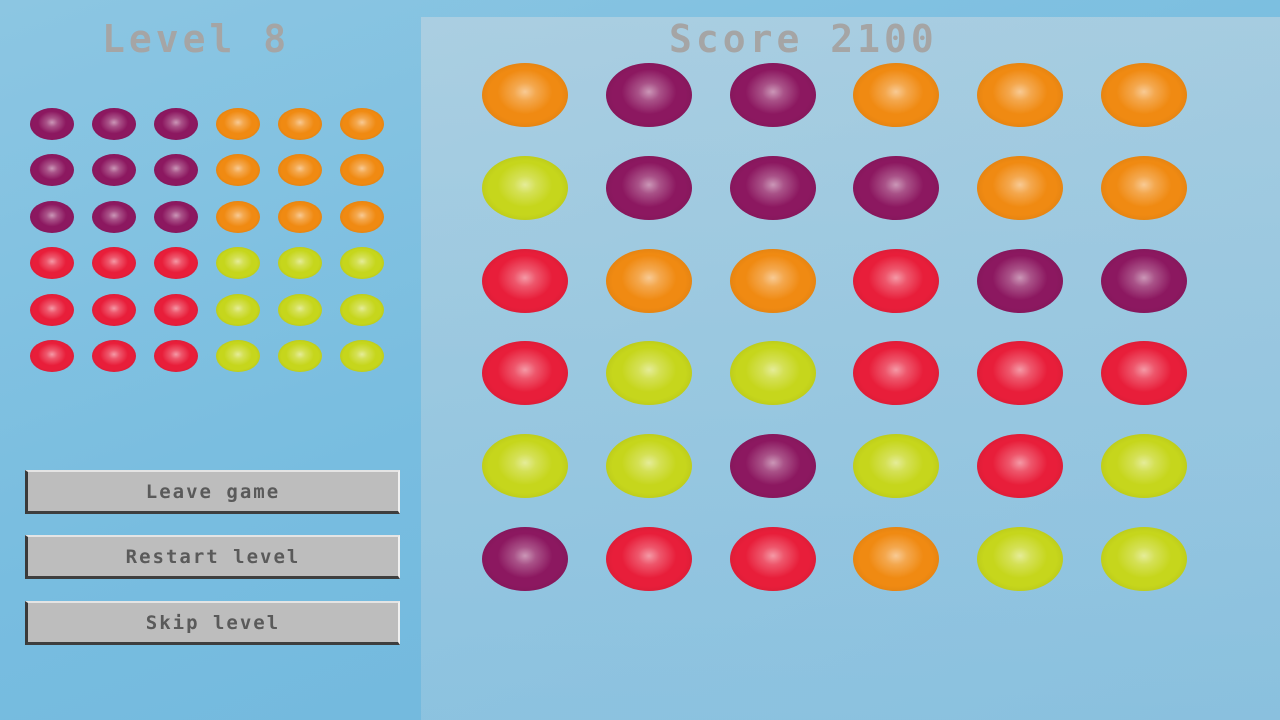 Image resolution: width=1280 pixels, height=720 pixels. I want to click on score-label: Score 2100, so click(803, 39).